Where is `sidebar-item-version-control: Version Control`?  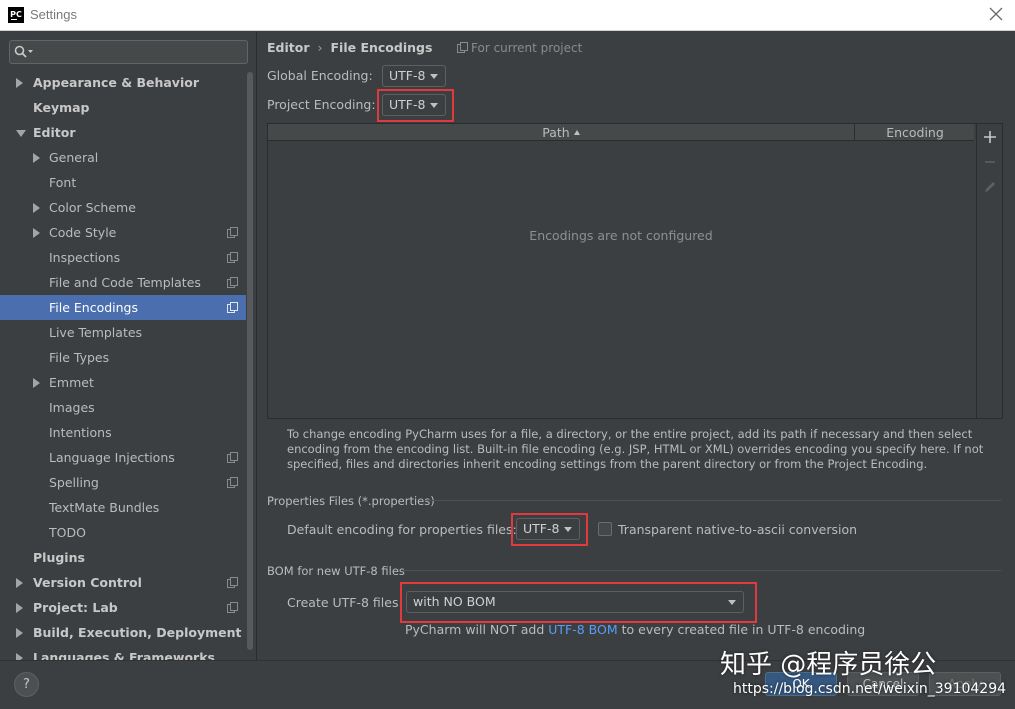 sidebar-item-version-control: Version Control is located at coordinates (123, 582).